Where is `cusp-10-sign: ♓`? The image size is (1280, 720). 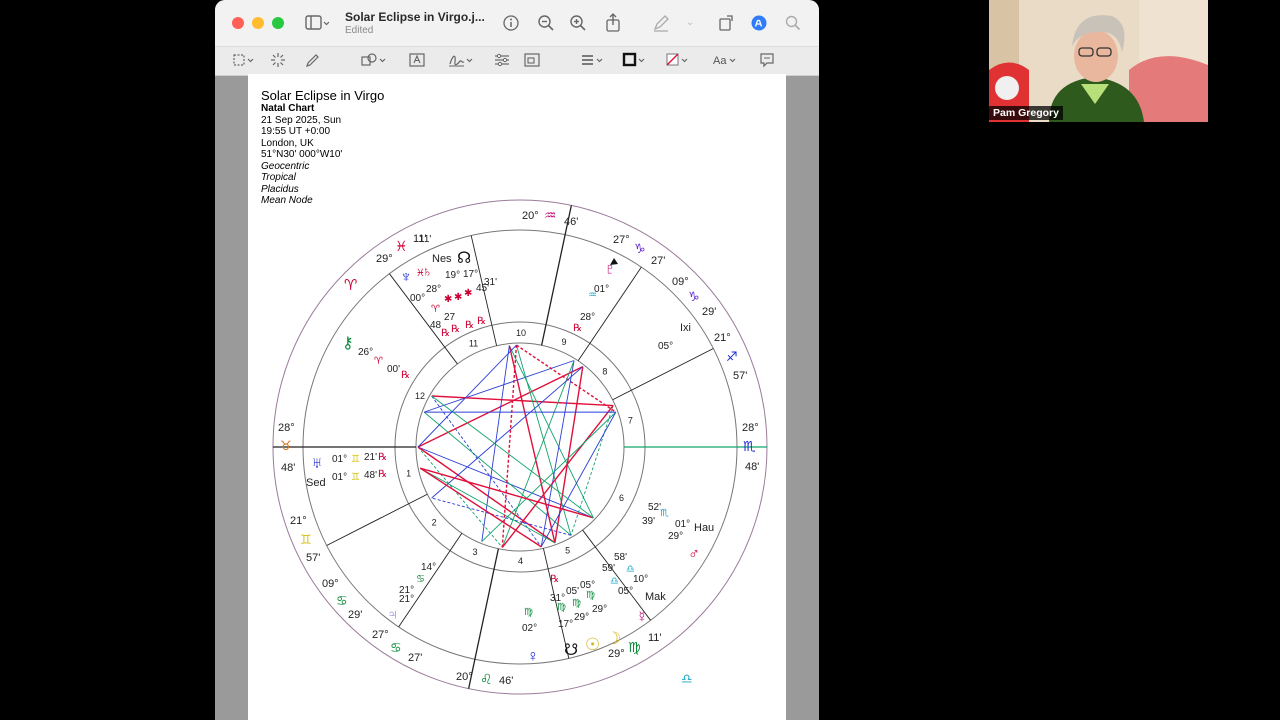
cusp-10-sign: ♓ is located at coordinates (401, 246).